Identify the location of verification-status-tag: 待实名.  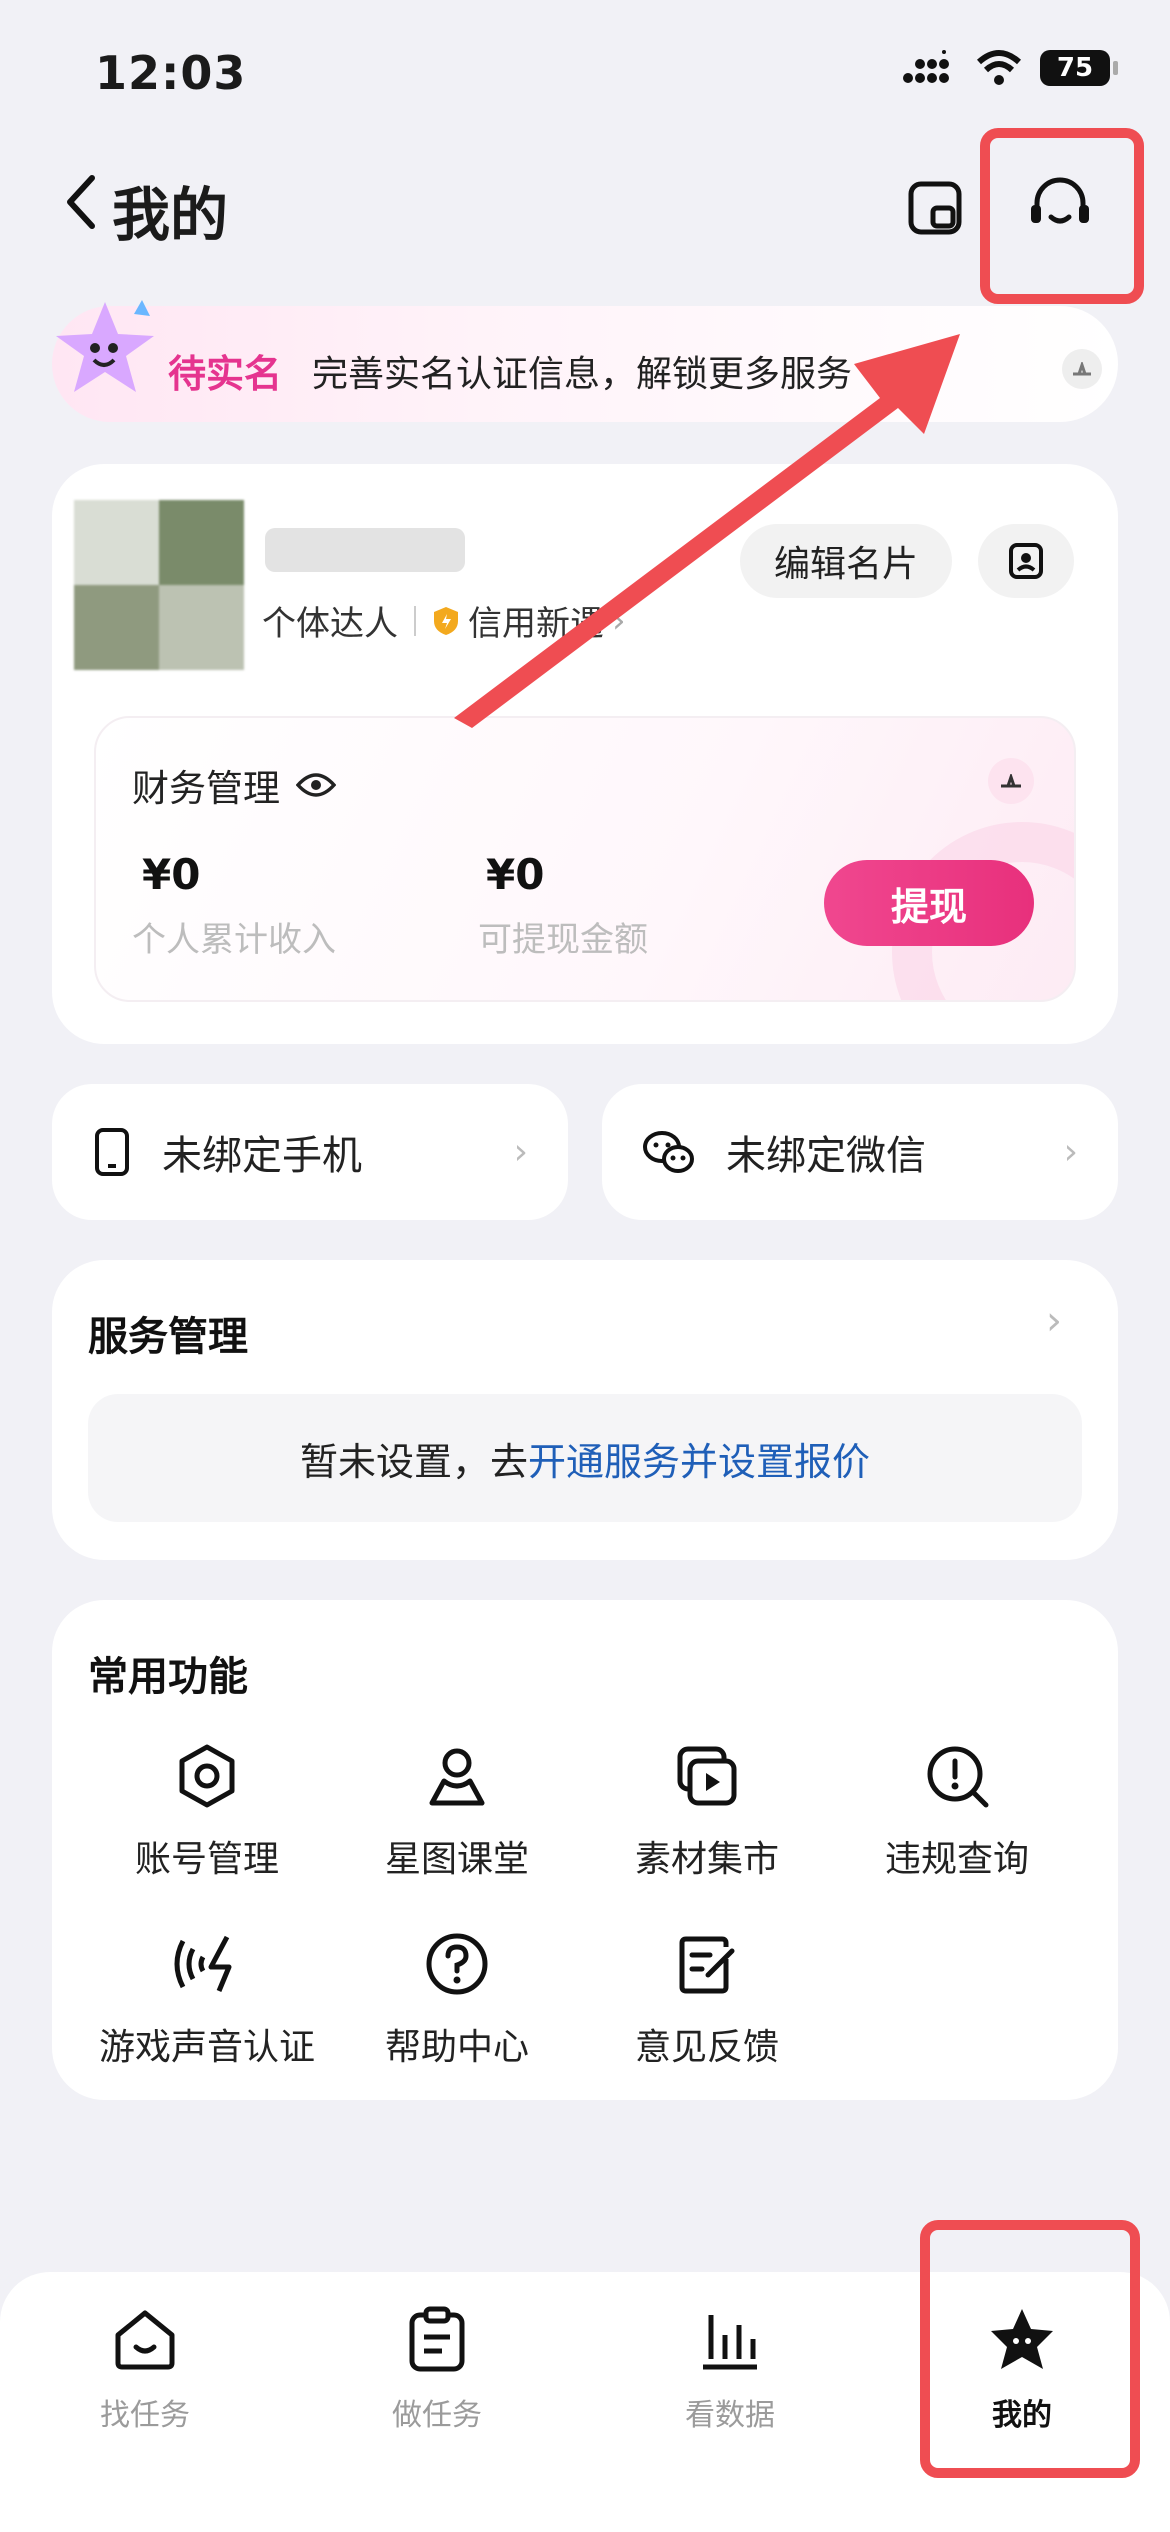
(225, 374).